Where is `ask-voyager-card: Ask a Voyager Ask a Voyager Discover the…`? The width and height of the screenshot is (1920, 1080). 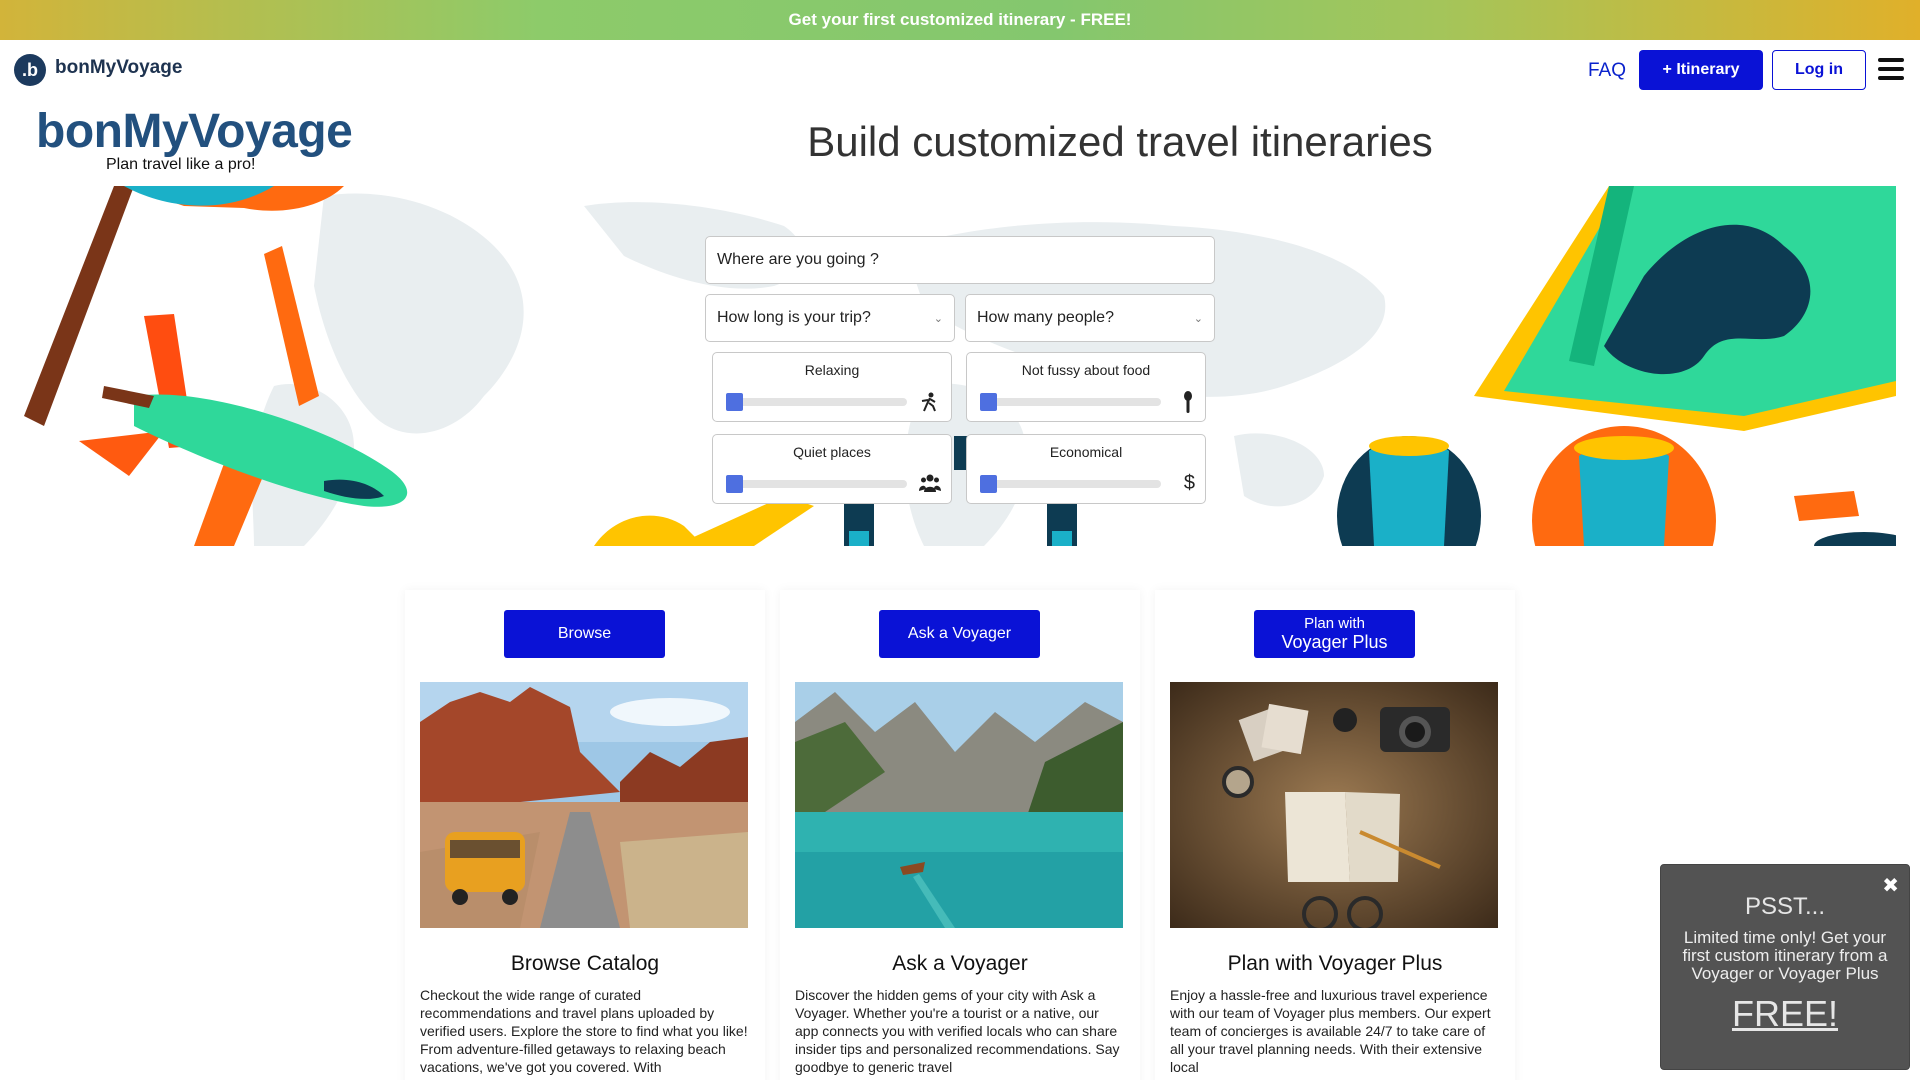
ask-voyager-card: Ask a Voyager Ask a Voyager Discover the… is located at coordinates (960, 835).